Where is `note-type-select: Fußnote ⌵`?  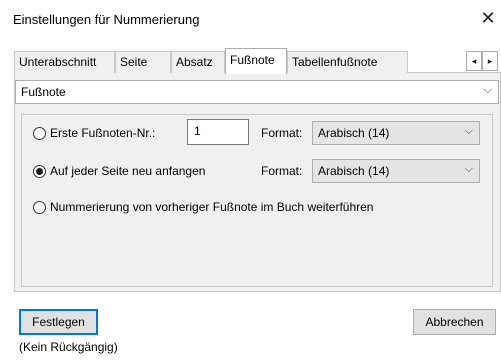
note-type-select: Fußnote ⌵ is located at coordinates (257, 92).